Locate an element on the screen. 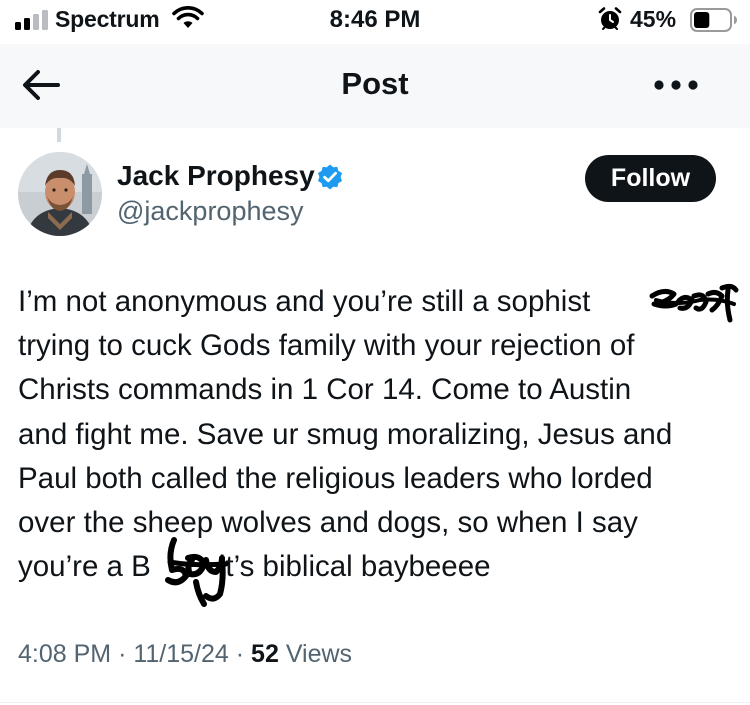 The image size is (750, 705). divider is located at coordinates (375, 702).